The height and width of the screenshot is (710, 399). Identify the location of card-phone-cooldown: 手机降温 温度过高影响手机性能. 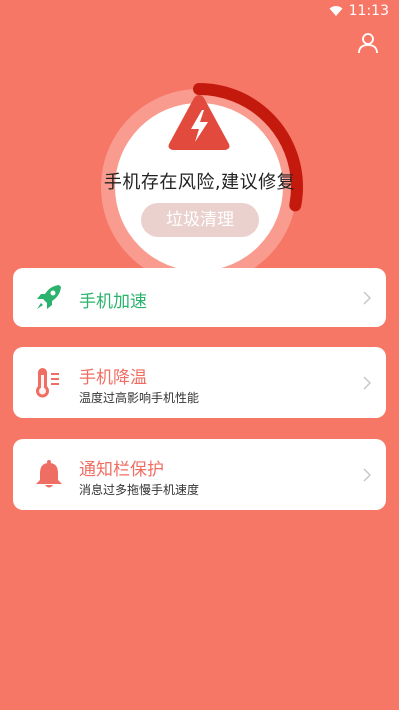
(199, 382).